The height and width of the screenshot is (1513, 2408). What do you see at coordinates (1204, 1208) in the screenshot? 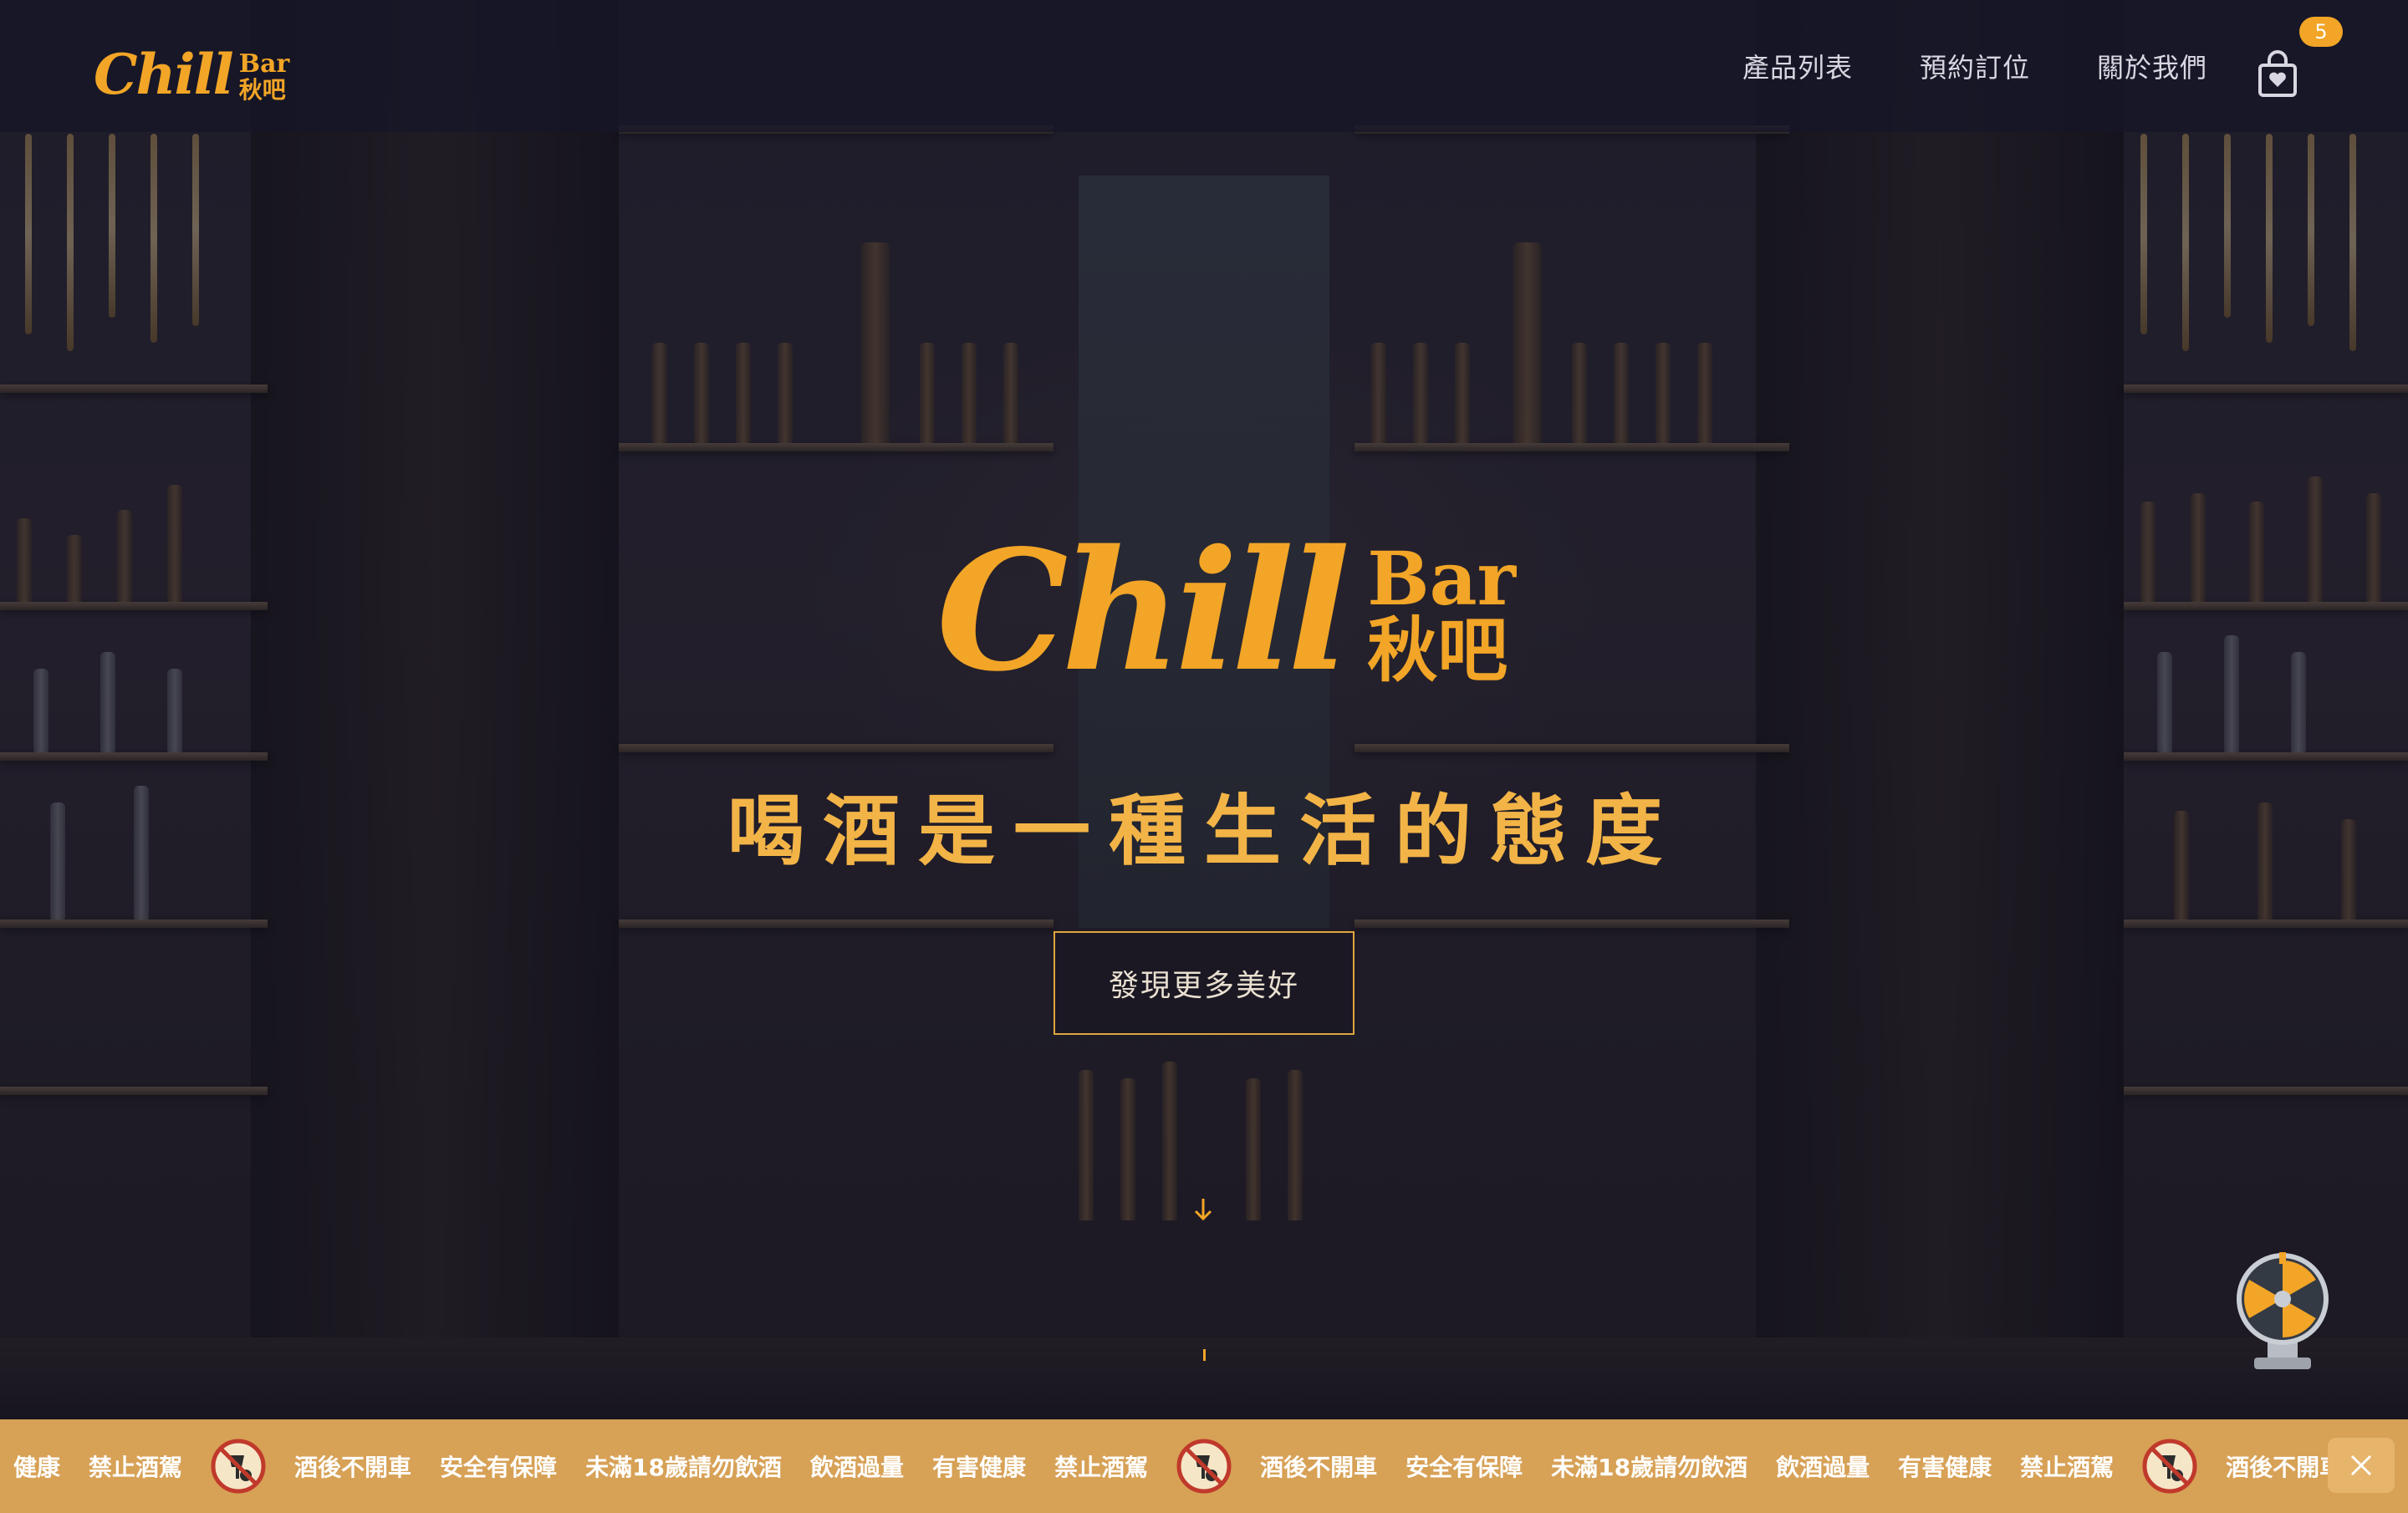
I see `arrow-down-icon` at bounding box center [1204, 1208].